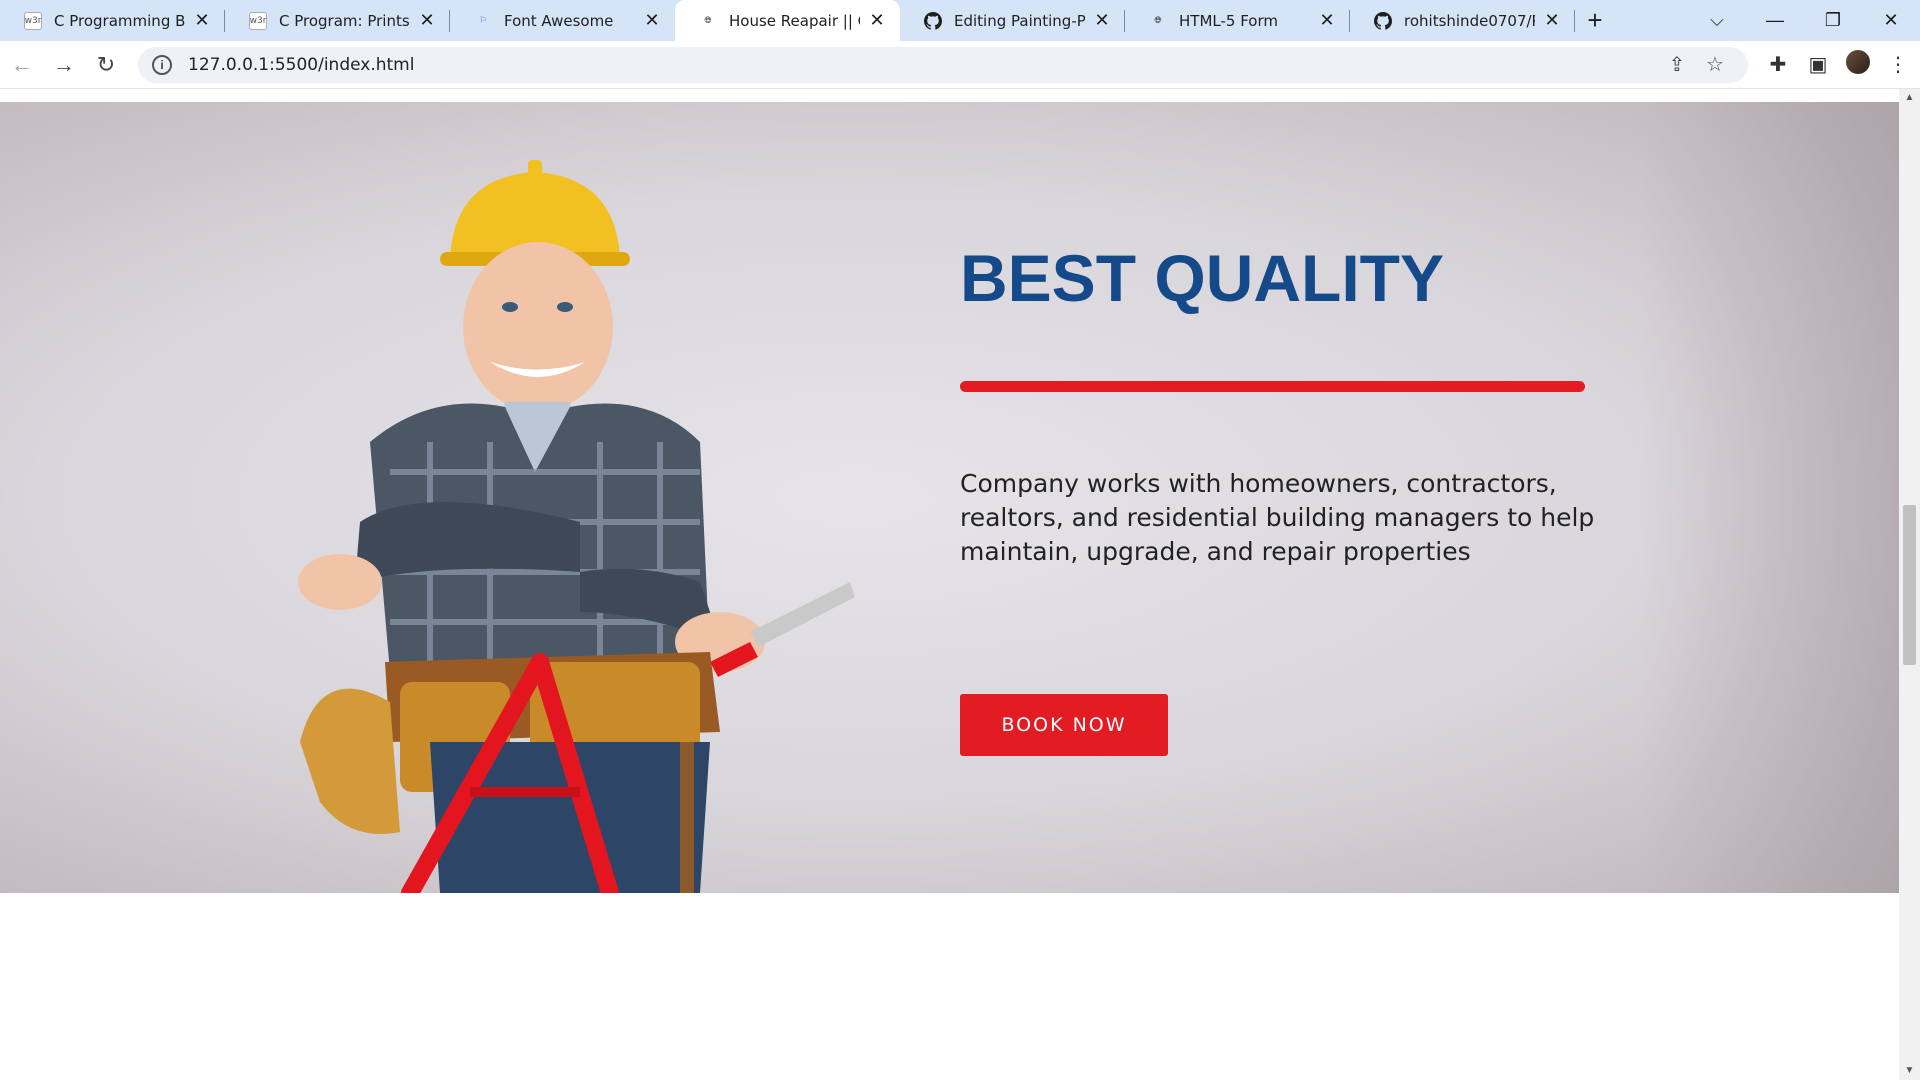 This screenshot has width=1920, height=1080. I want to click on avatar, so click(1858, 61).